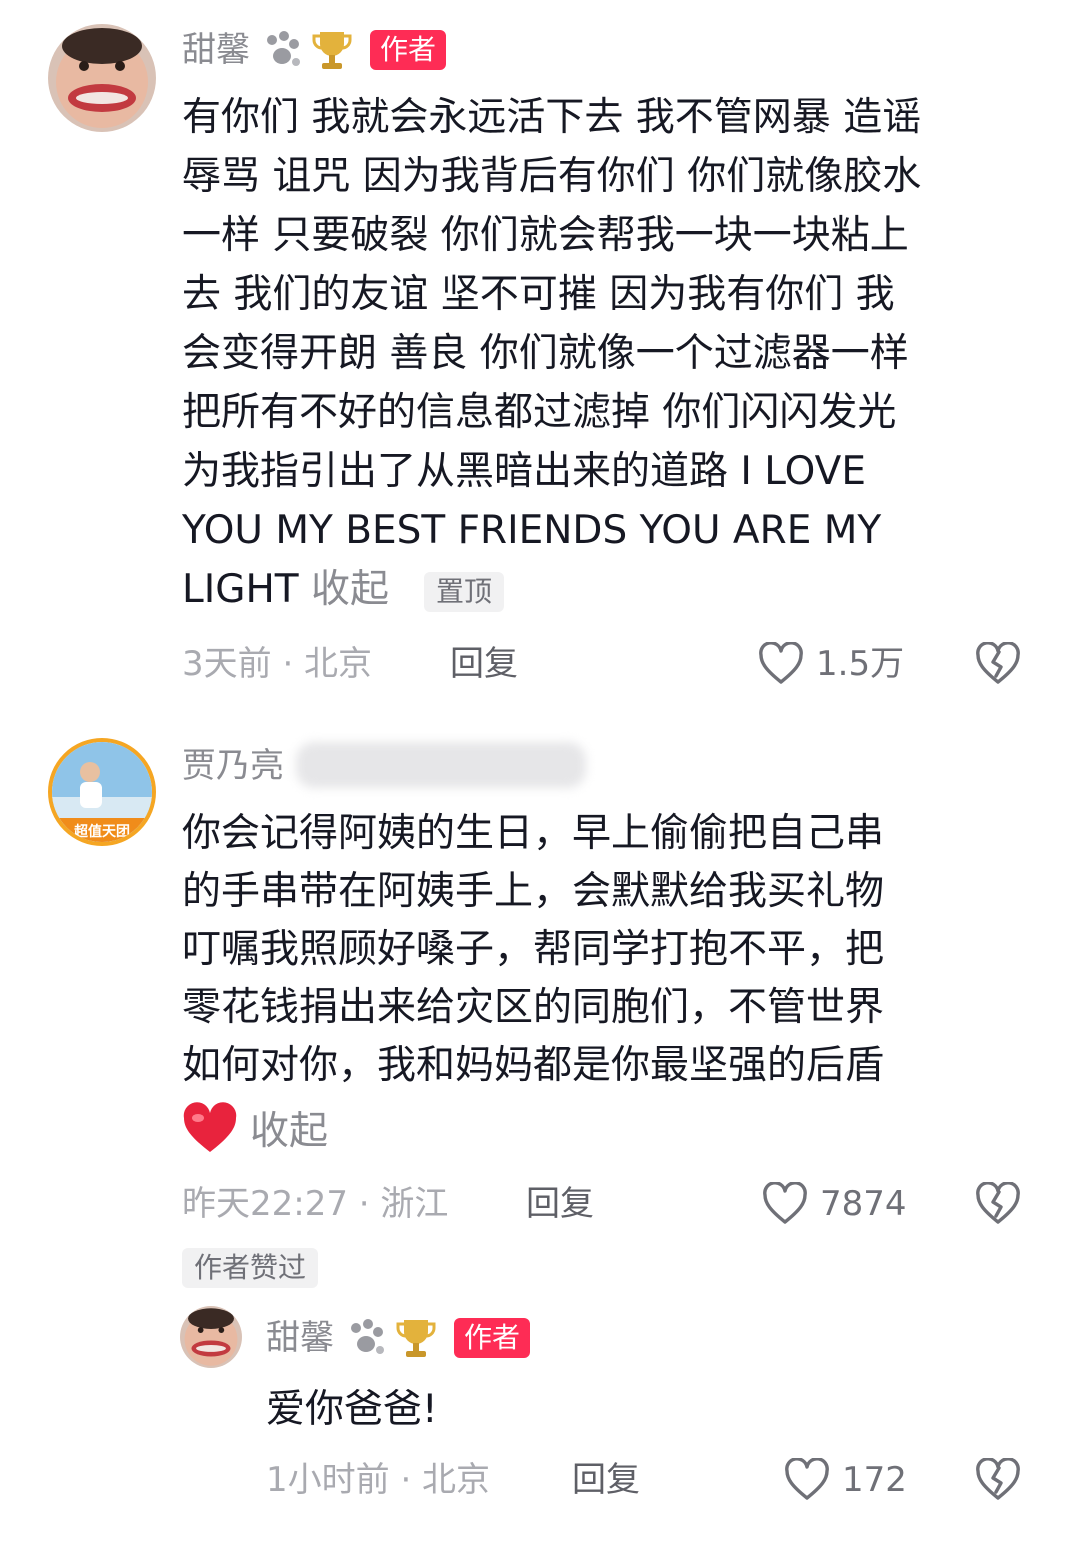  I want to click on time-location: 1小时前 · 北京, so click(378, 1480).